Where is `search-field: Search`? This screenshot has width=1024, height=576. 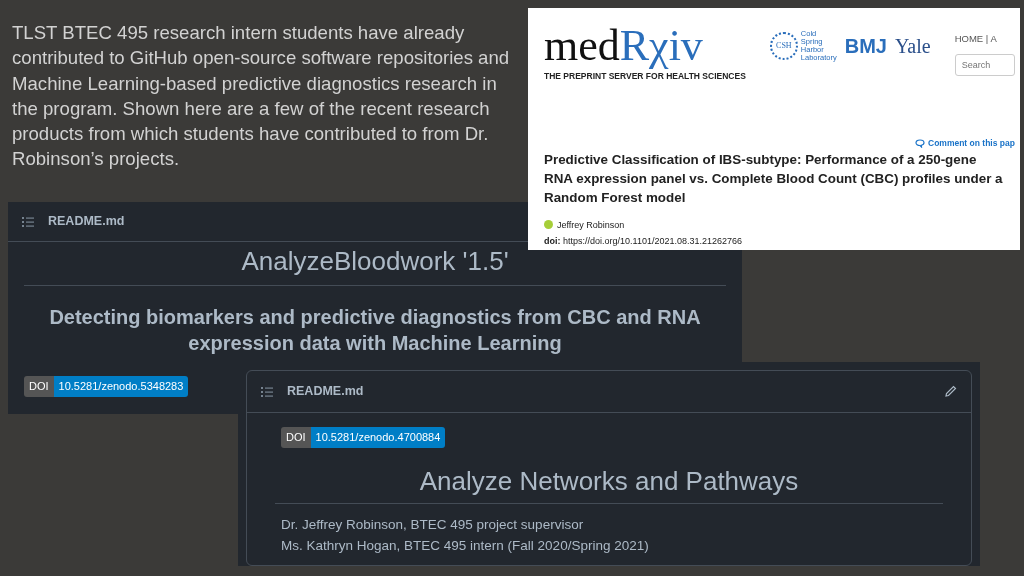 search-field: Search is located at coordinates (984, 65).